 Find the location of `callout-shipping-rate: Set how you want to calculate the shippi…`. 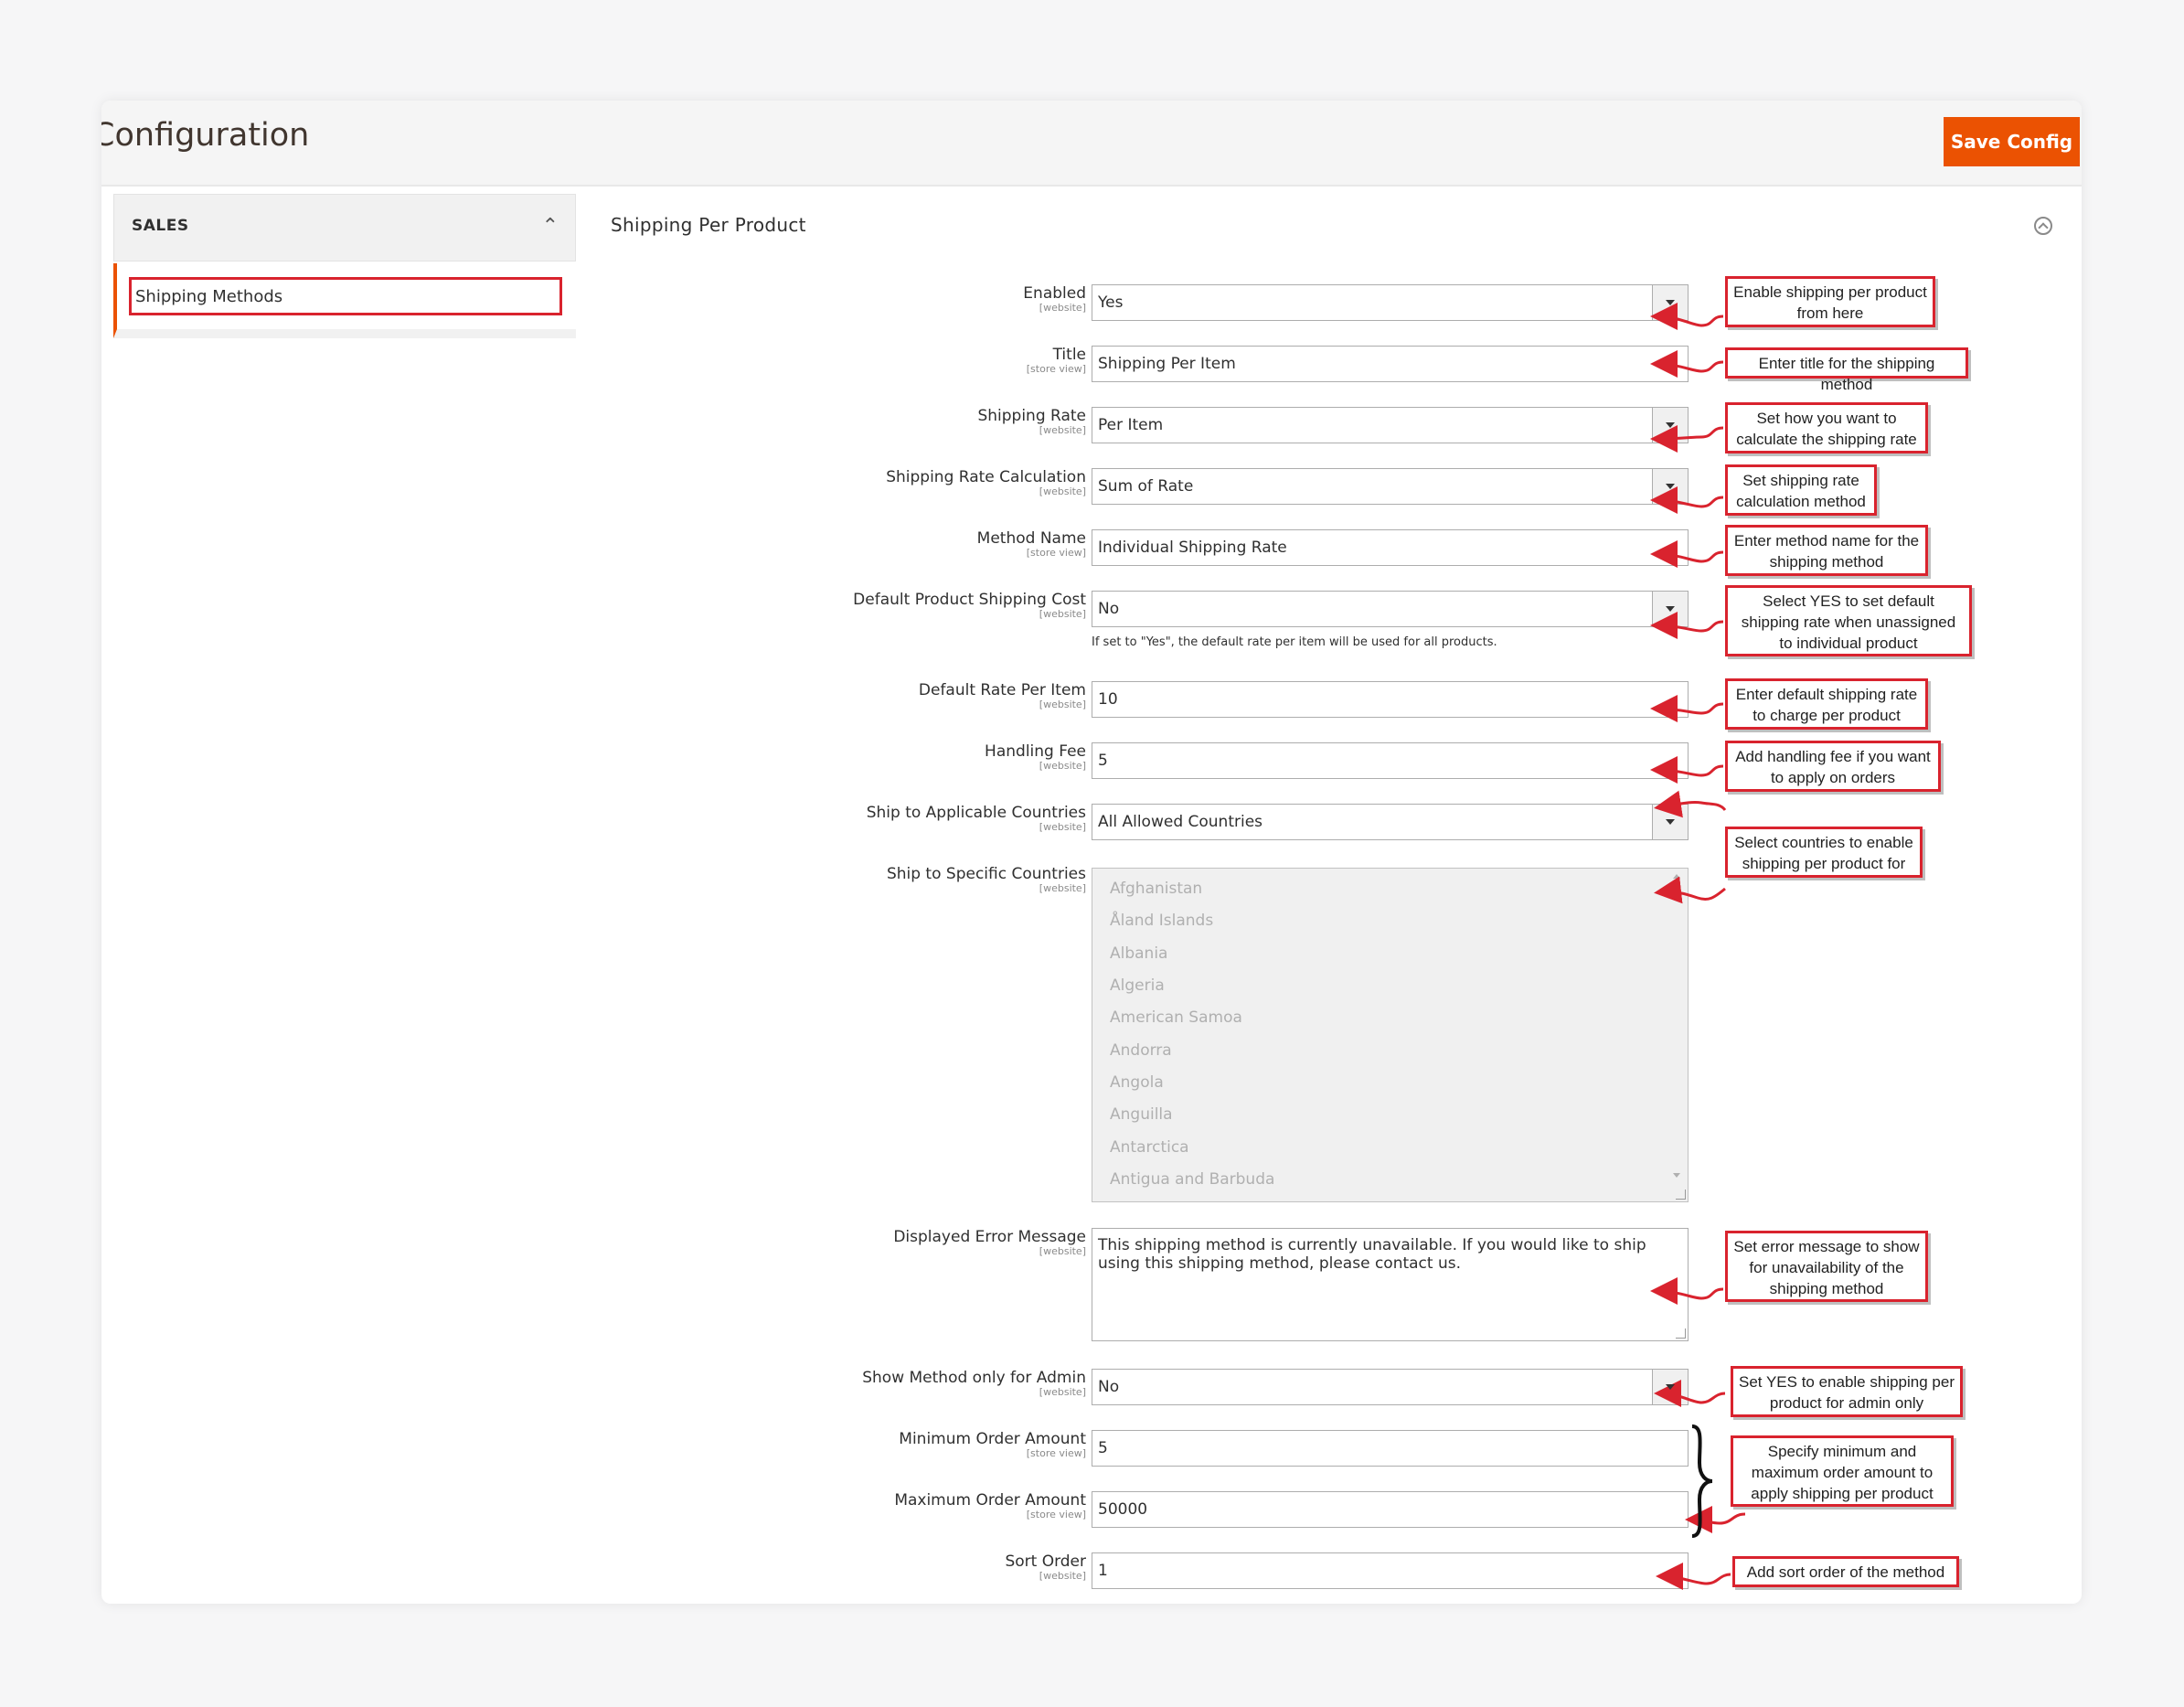

callout-shipping-rate: Set how you want to calculate the shippi… is located at coordinates (1826, 427).